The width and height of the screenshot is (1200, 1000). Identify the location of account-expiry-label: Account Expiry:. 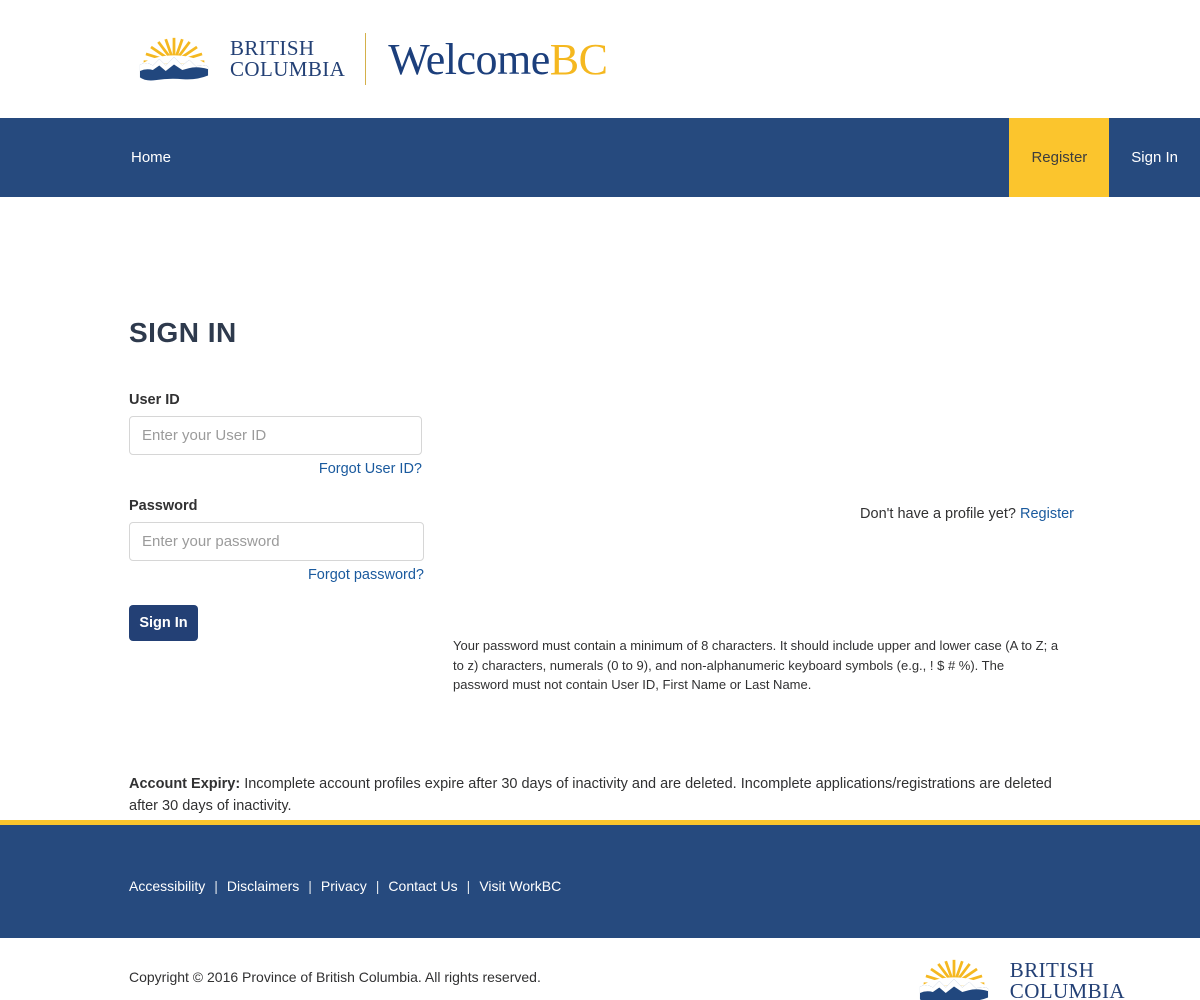
(185, 784).